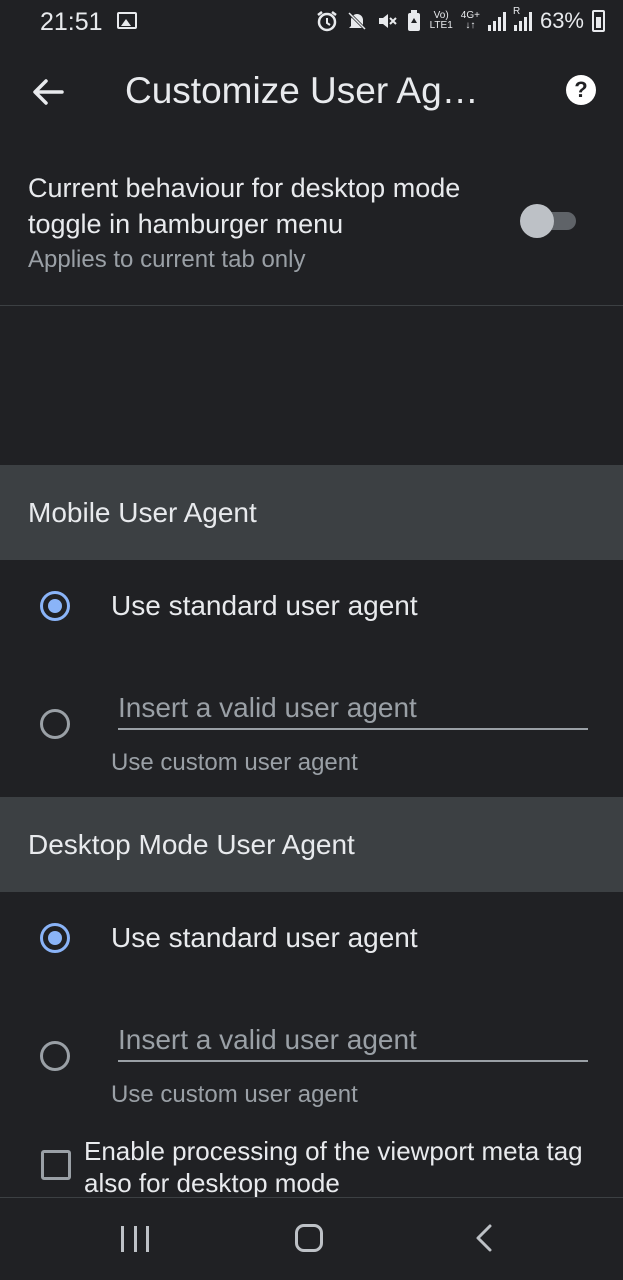 This screenshot has width=623, height=1280. I want to click on status-time: 21:51, so click(71, 22).